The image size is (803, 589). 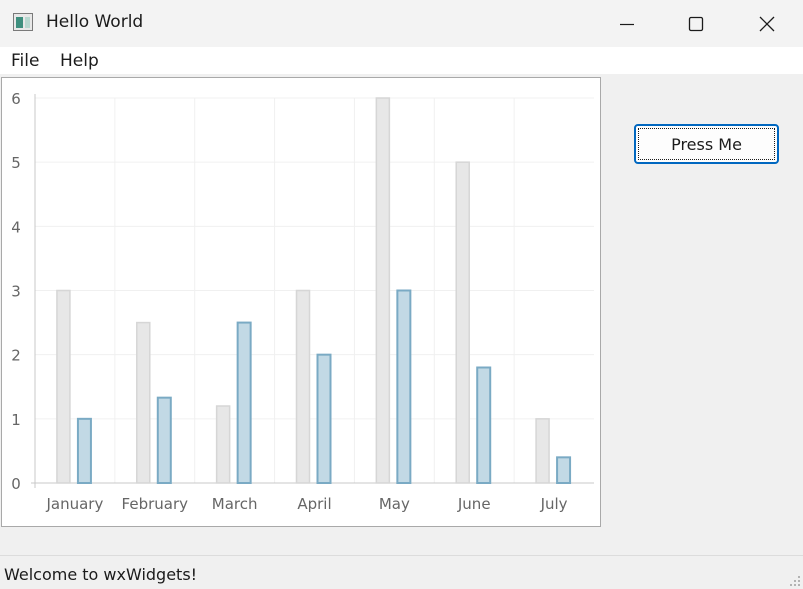 I want to click on y-tick-label: 2, so click(x=16, y=356).